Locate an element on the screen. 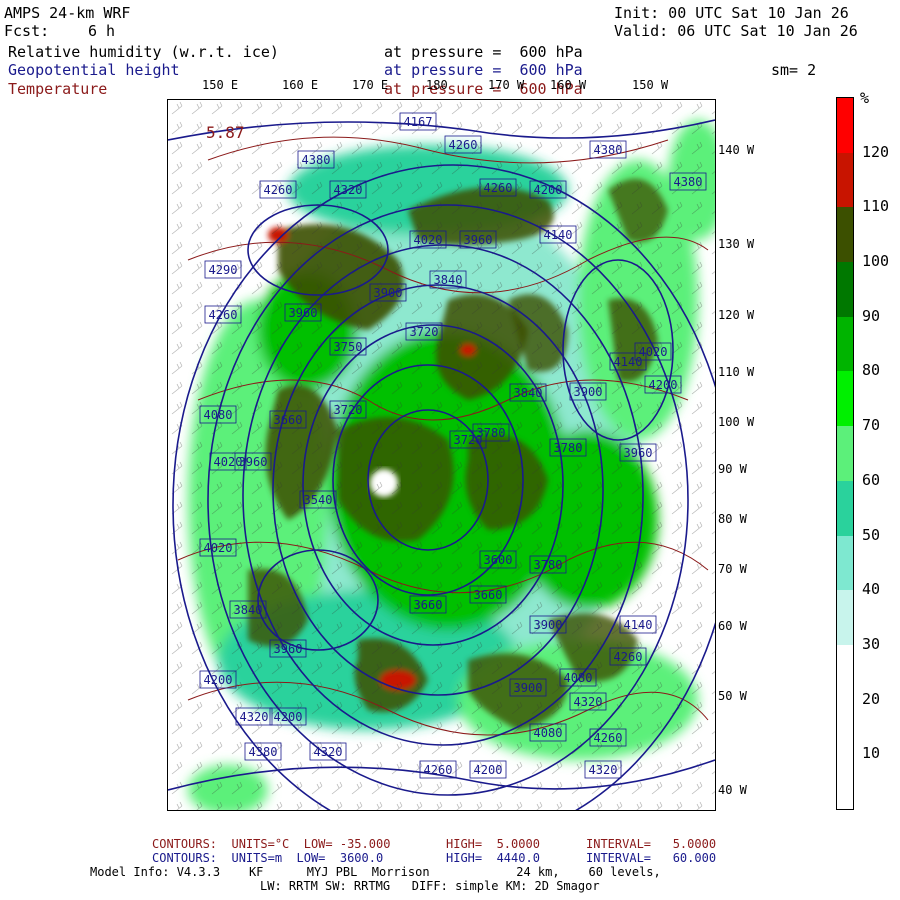  footer-height-interval: INTERVAL= 60.000 is located at coordinates (651, 858).